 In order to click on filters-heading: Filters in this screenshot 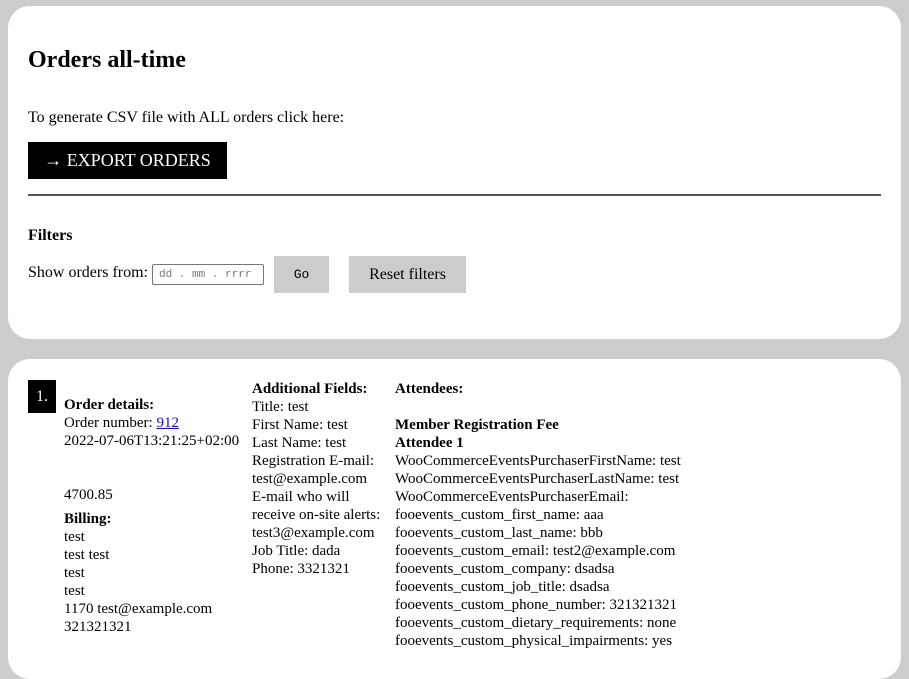, I will do `click(50, 235)`.